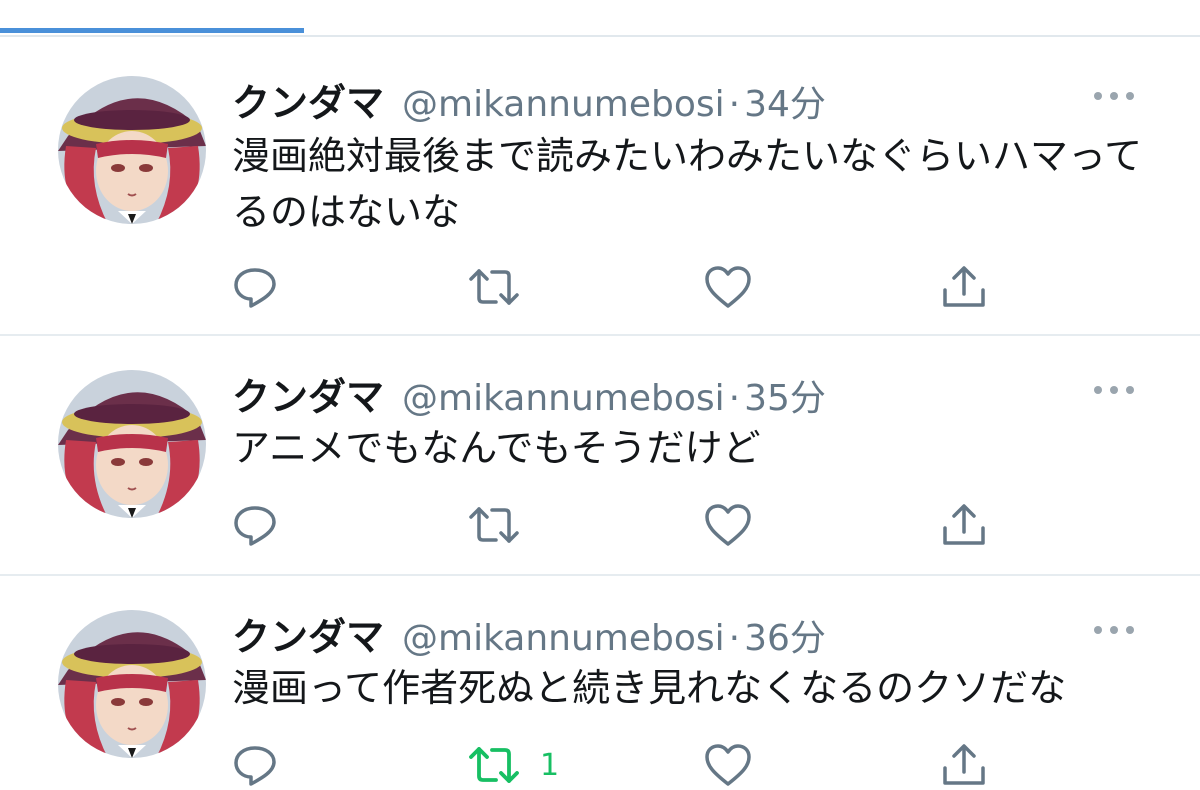  What do you see at coordinates (785, 395) in the screenshot?
I see `timestamp: 35分` at bounding box center [785, 395].